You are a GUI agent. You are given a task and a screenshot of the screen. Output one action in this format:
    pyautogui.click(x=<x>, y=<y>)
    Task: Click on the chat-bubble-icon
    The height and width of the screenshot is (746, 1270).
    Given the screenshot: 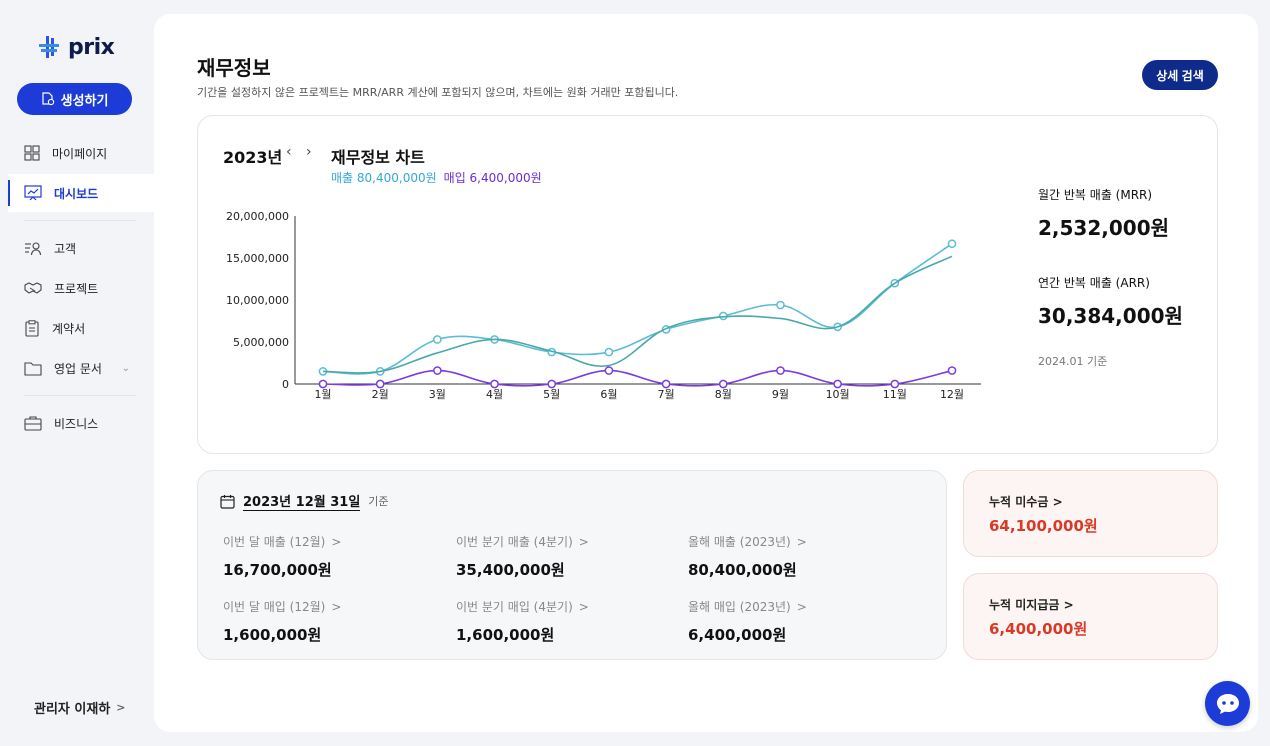 What is the action you would take?
    pyautogui.click(x=1227, y=703)
    